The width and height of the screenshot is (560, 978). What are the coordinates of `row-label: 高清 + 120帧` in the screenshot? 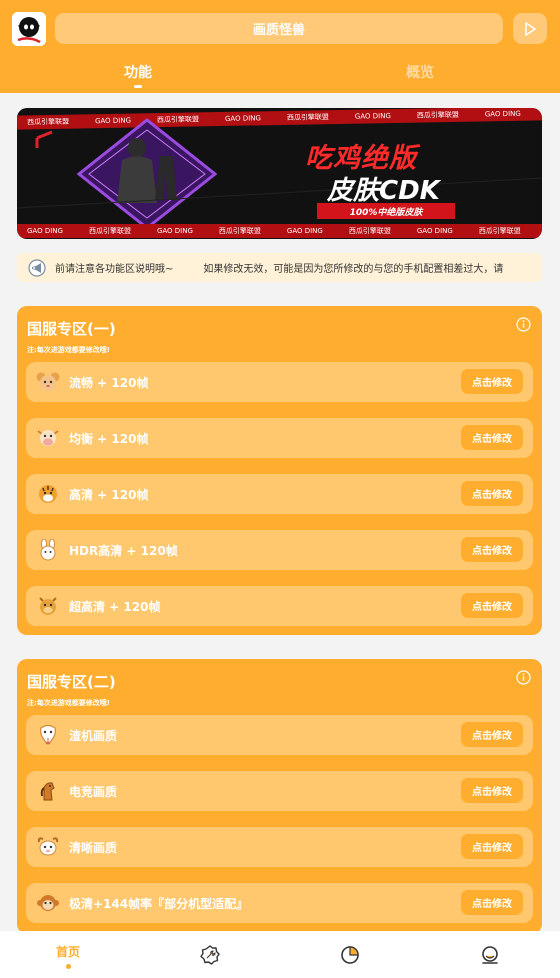 It's located at (109, 495).